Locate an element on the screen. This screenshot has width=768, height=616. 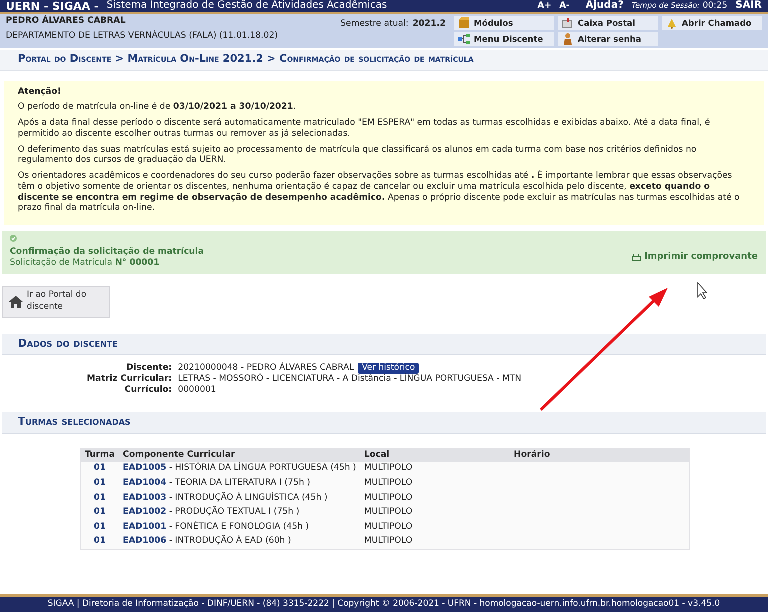
font-decrease-link: A- is located at coordinates (565, 6).